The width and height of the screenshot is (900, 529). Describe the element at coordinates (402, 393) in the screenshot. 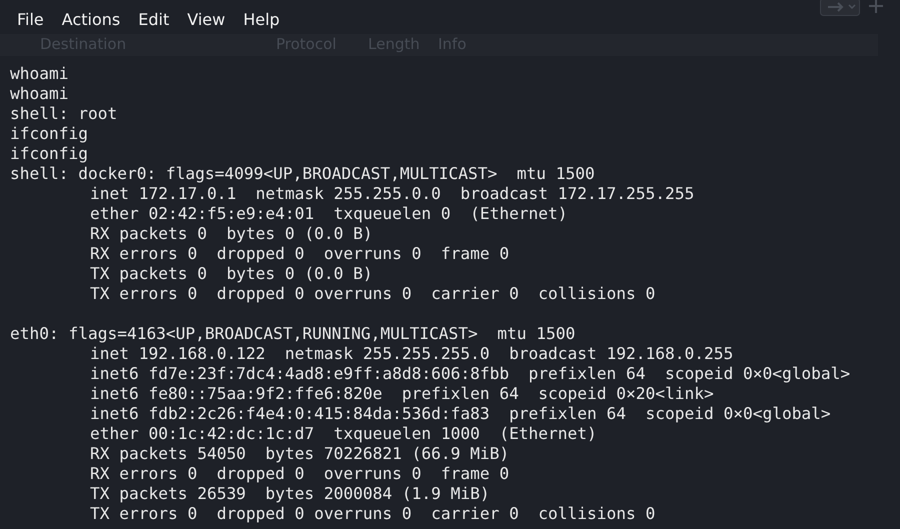

I see `terminal-line: inet6 fe80::75aa:9f2:ffe6:820e prefixlen 64 scopeid 0×20<link>` at that location.